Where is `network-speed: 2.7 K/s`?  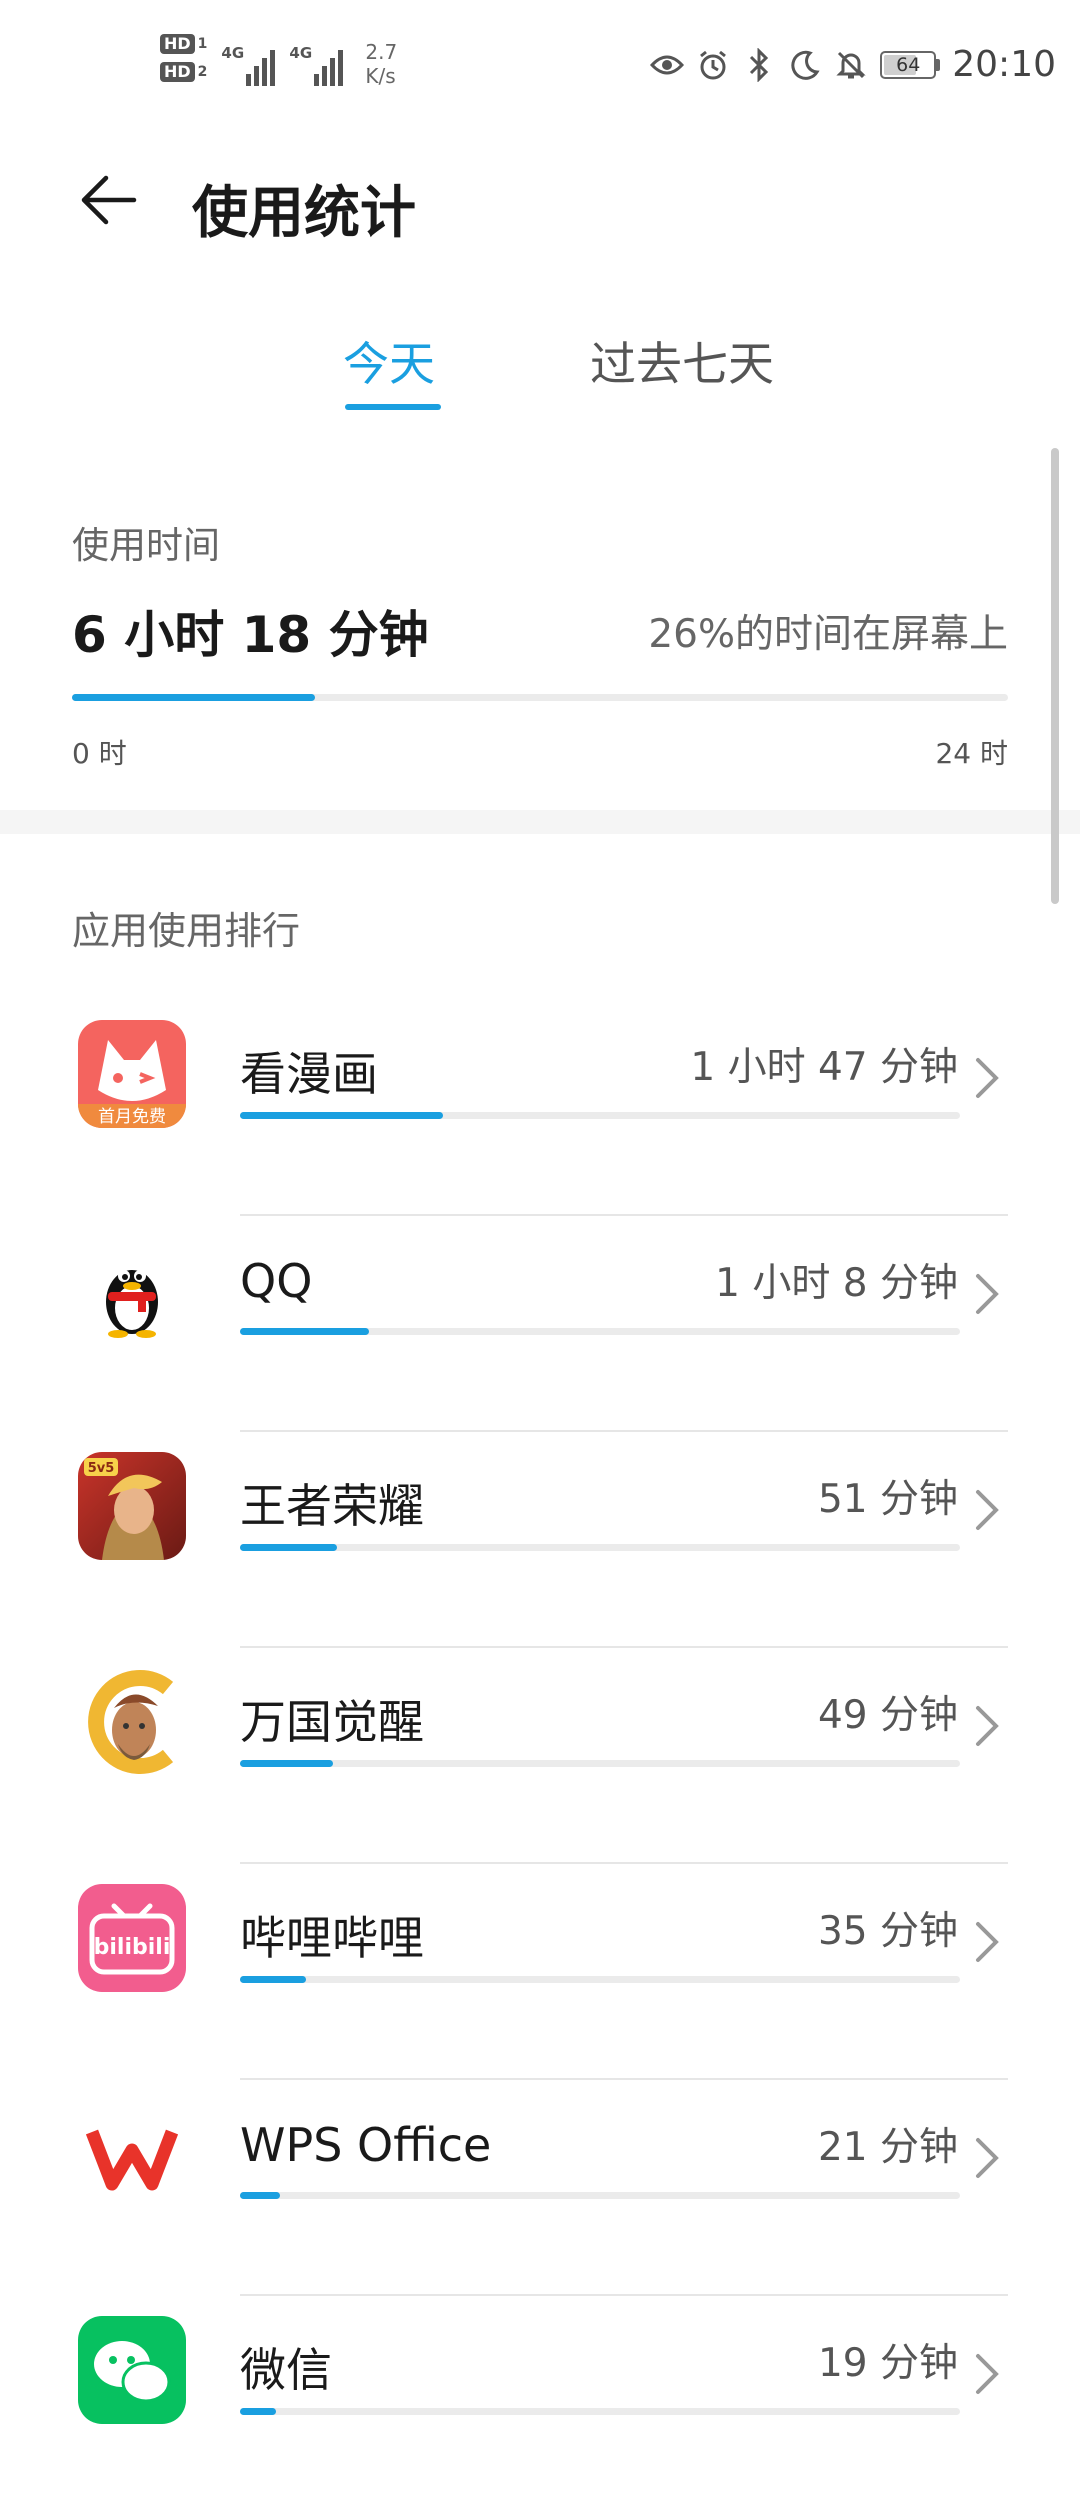 network-speed: 2.7 K/s is located at coordinates (381, 64).